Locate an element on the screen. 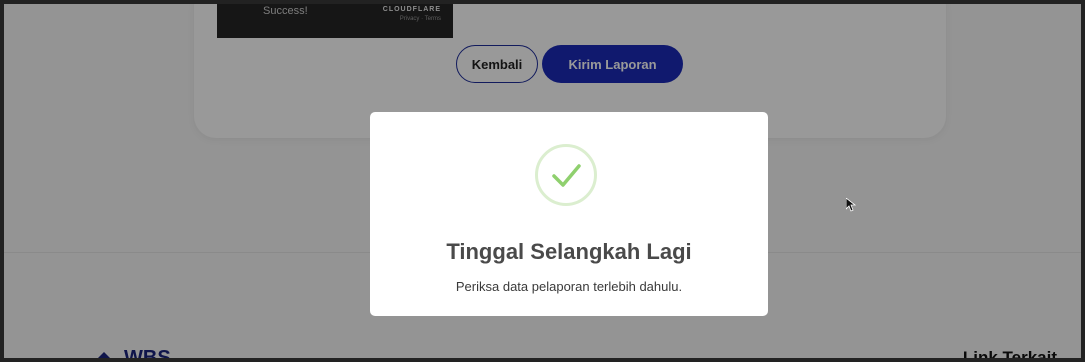 This screenshot has height=362, width=1085. modal-message: Periksa data pelaporan terlebih dahulu. is located at coordinates (569, 286).